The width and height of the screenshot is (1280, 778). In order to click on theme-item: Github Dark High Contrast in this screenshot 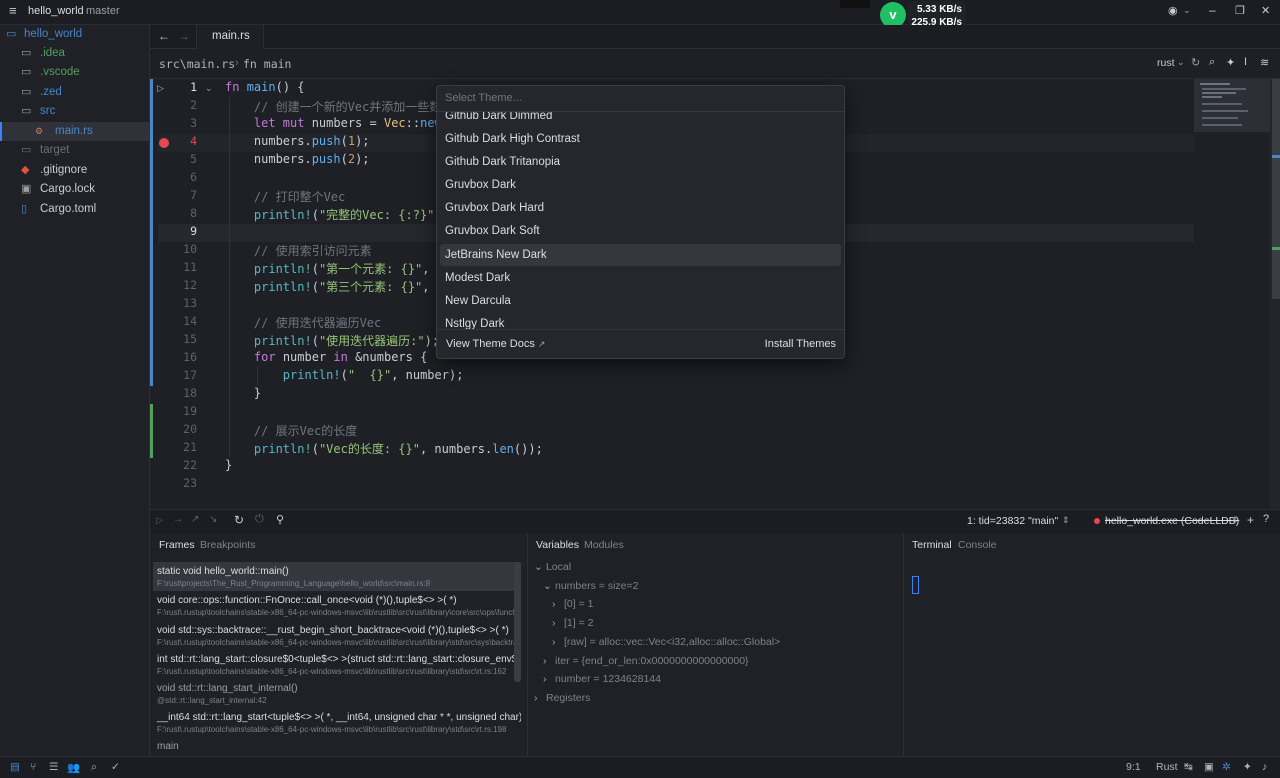, I will do `click(640, 139)`.